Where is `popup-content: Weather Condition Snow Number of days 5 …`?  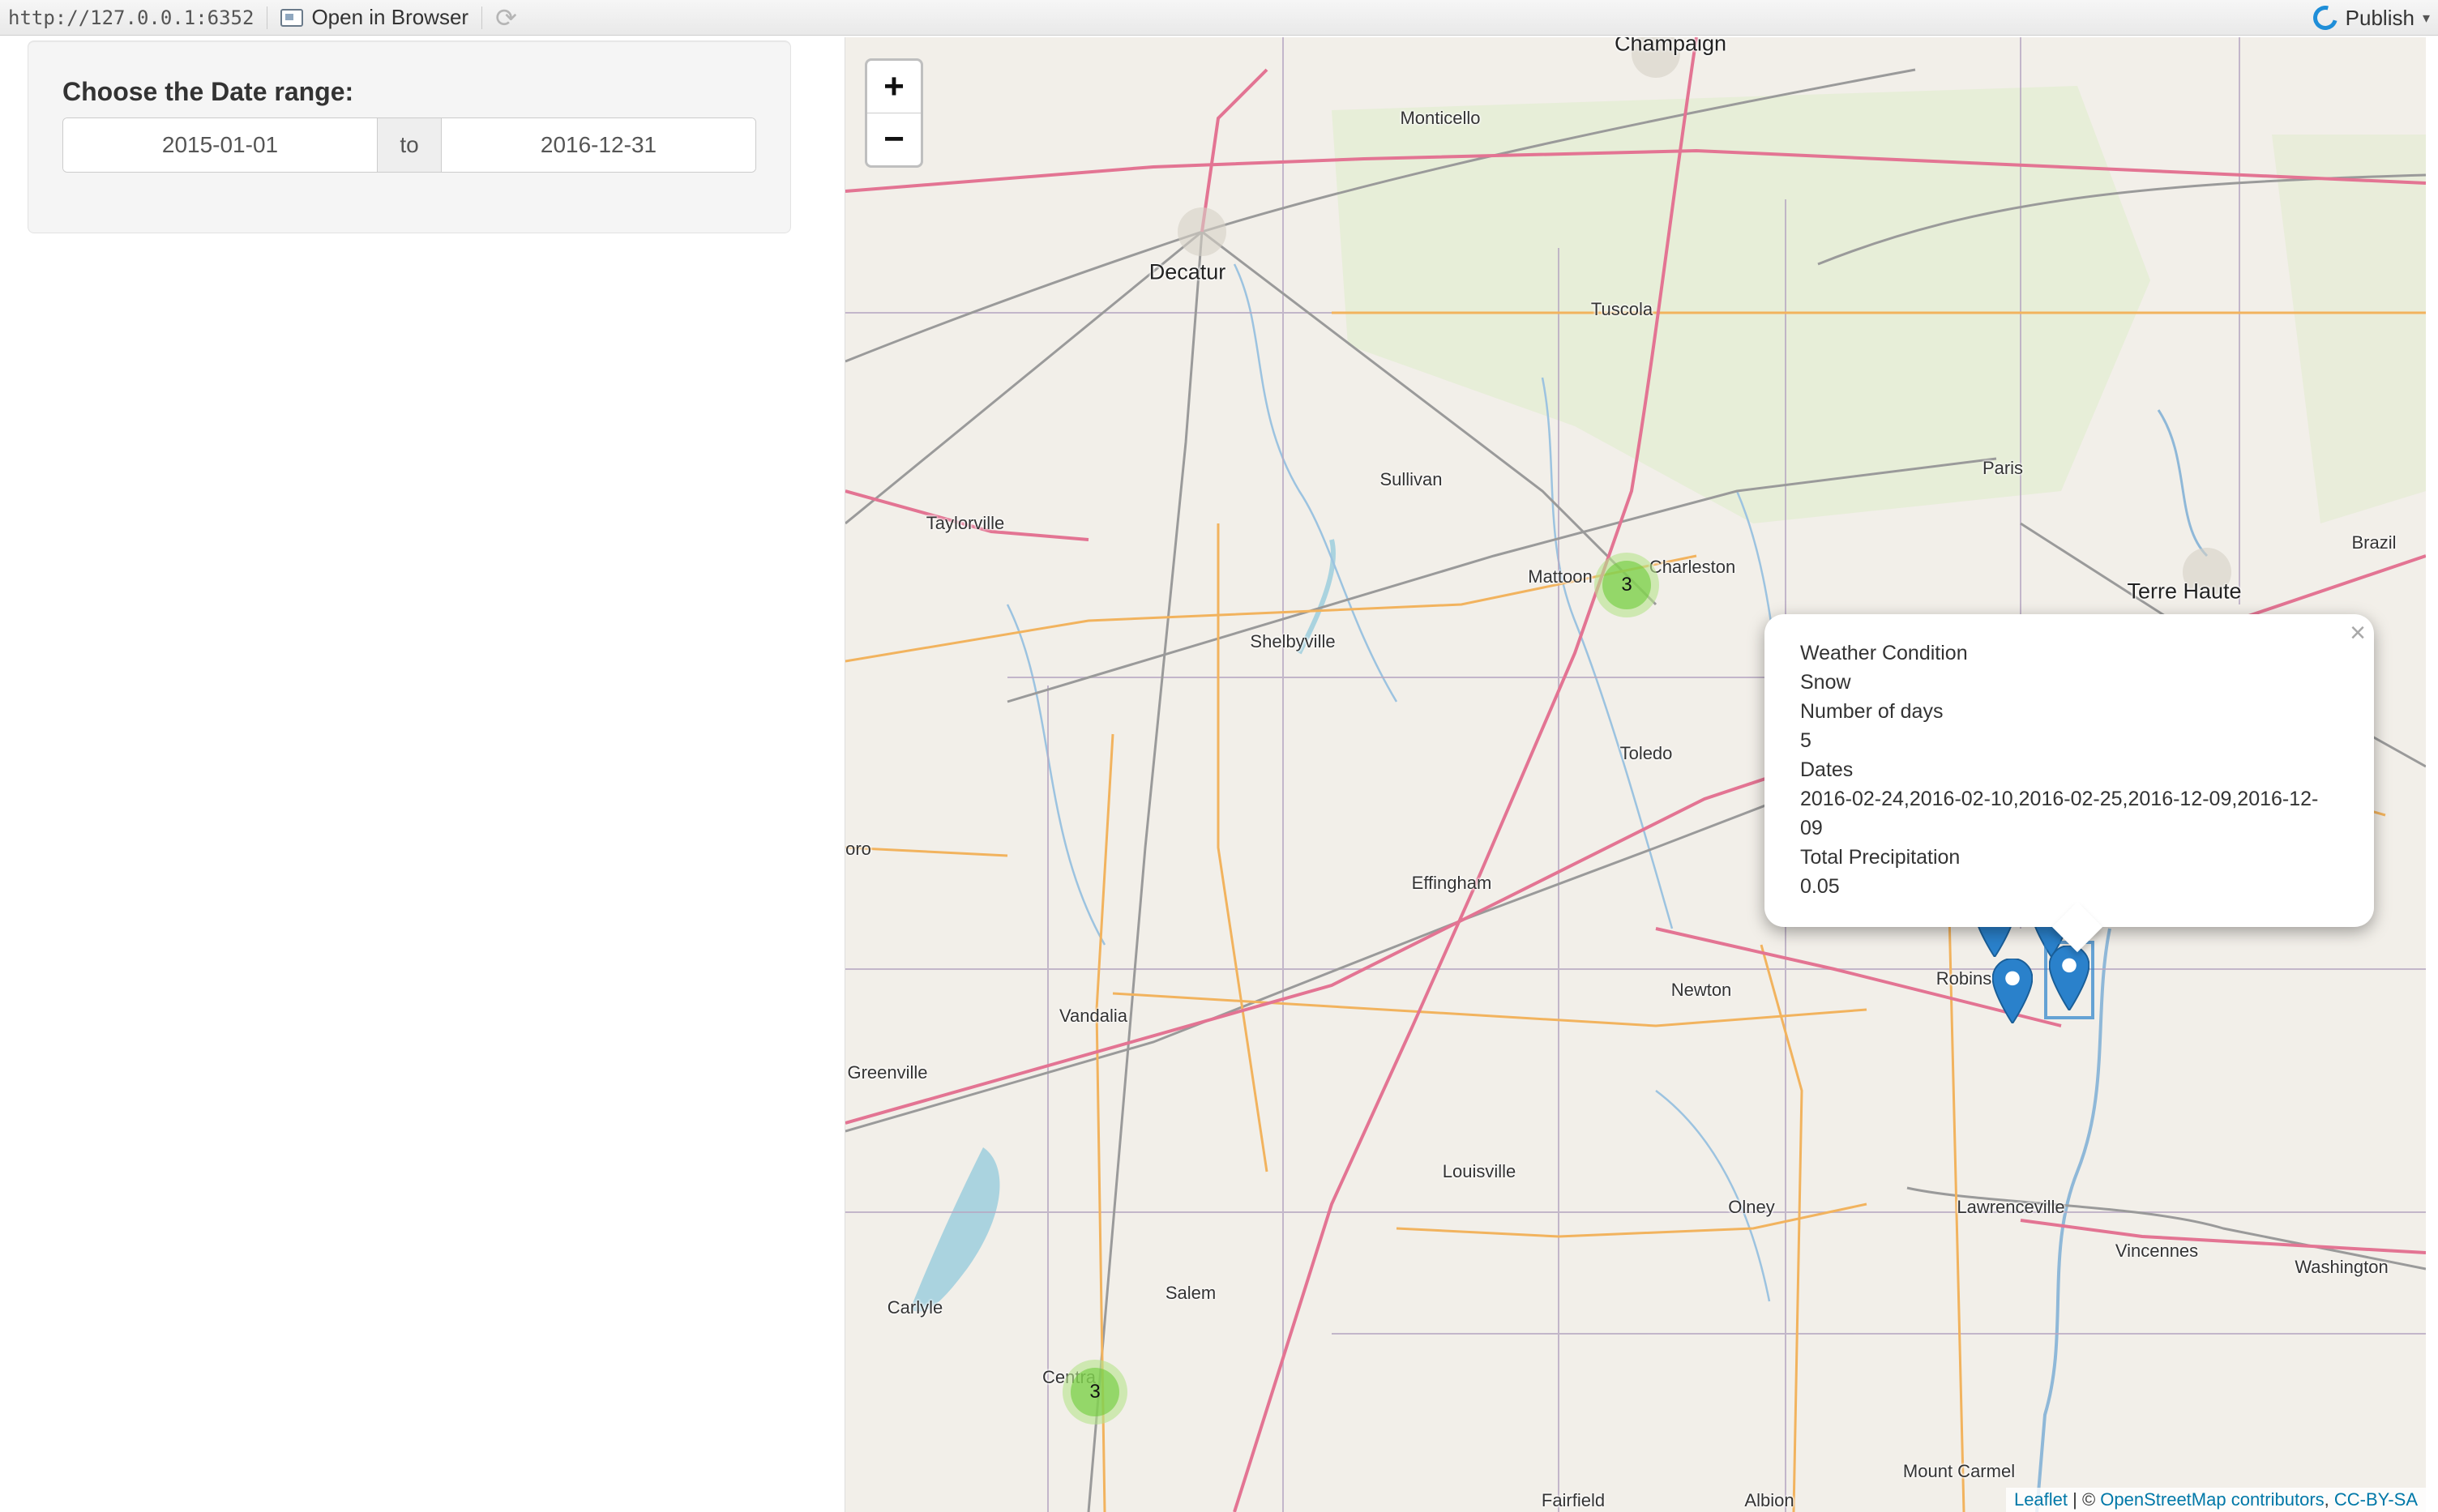 popup-content: Weather Condition Snow Number of days 5 … is located at coordinates (2069, 770).